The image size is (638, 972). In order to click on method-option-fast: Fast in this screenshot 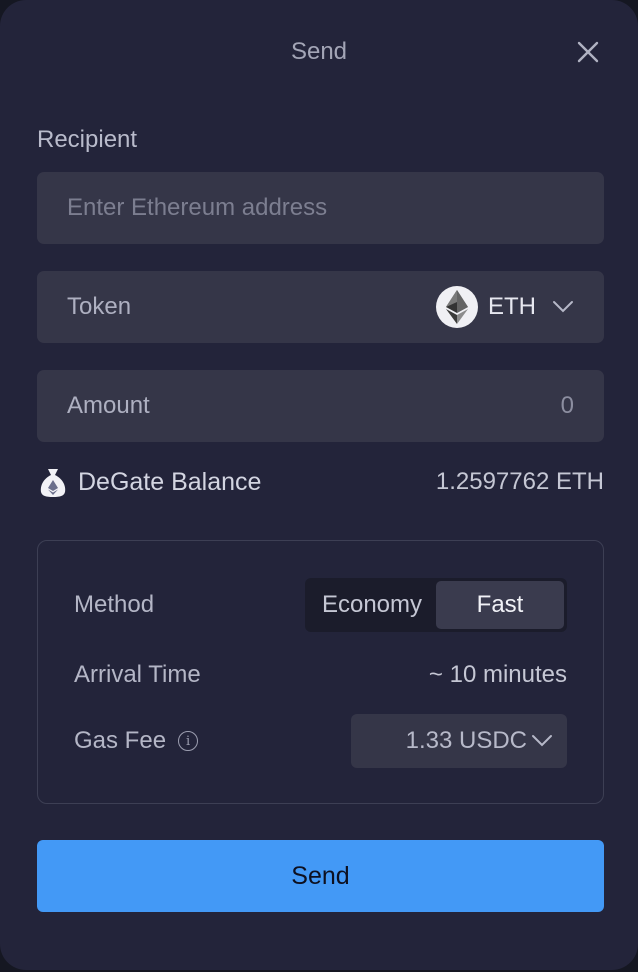, I will do `click(500, 605)`.